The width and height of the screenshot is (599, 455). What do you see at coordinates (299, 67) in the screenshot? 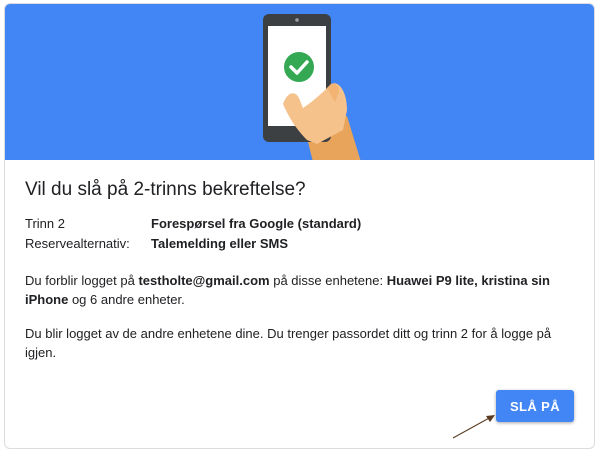
I see `checkmark-icon` at bounding box center [299, 67].